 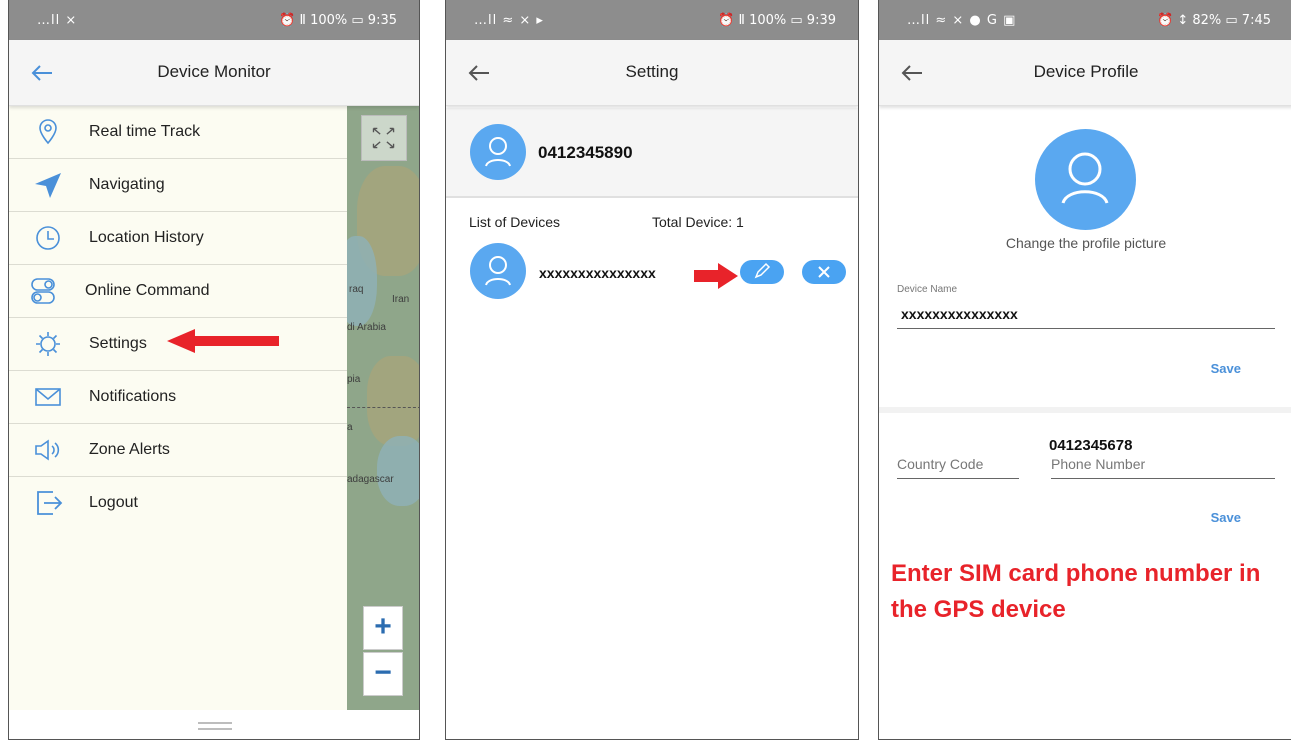 What do you see at coordinates (383, 628) in the screenshot?
I see `zoom-in-button: +` at bounding box center [383, 628].